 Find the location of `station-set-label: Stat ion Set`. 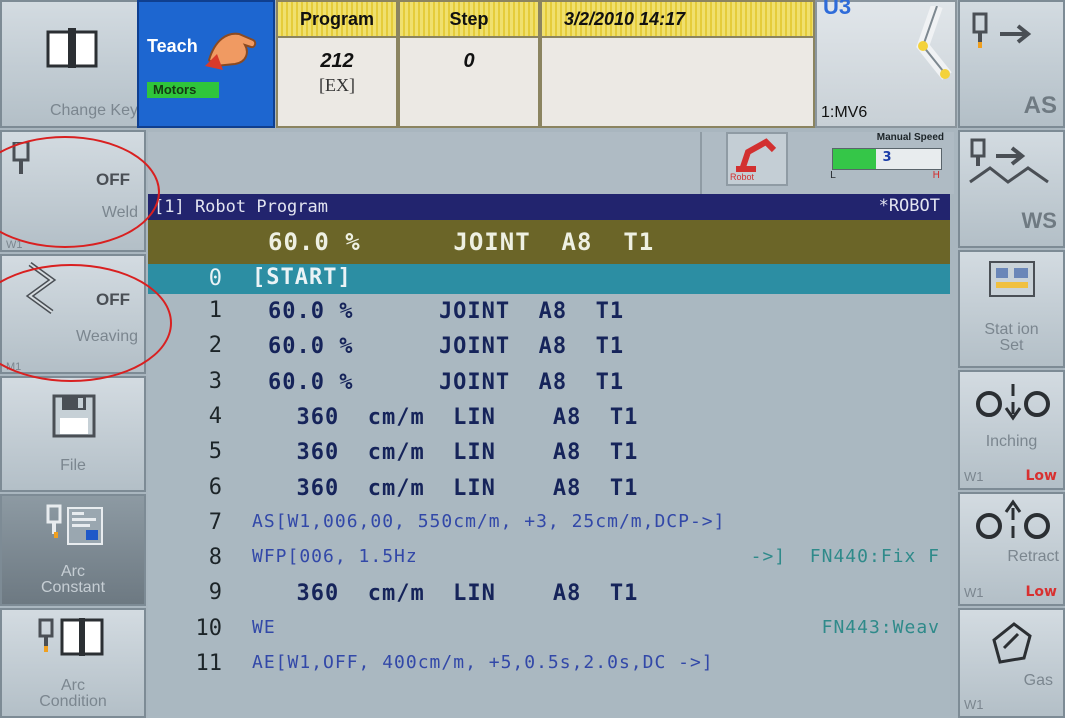

station-set-label: Stat ion Set is located at coordinates (1011, 337).